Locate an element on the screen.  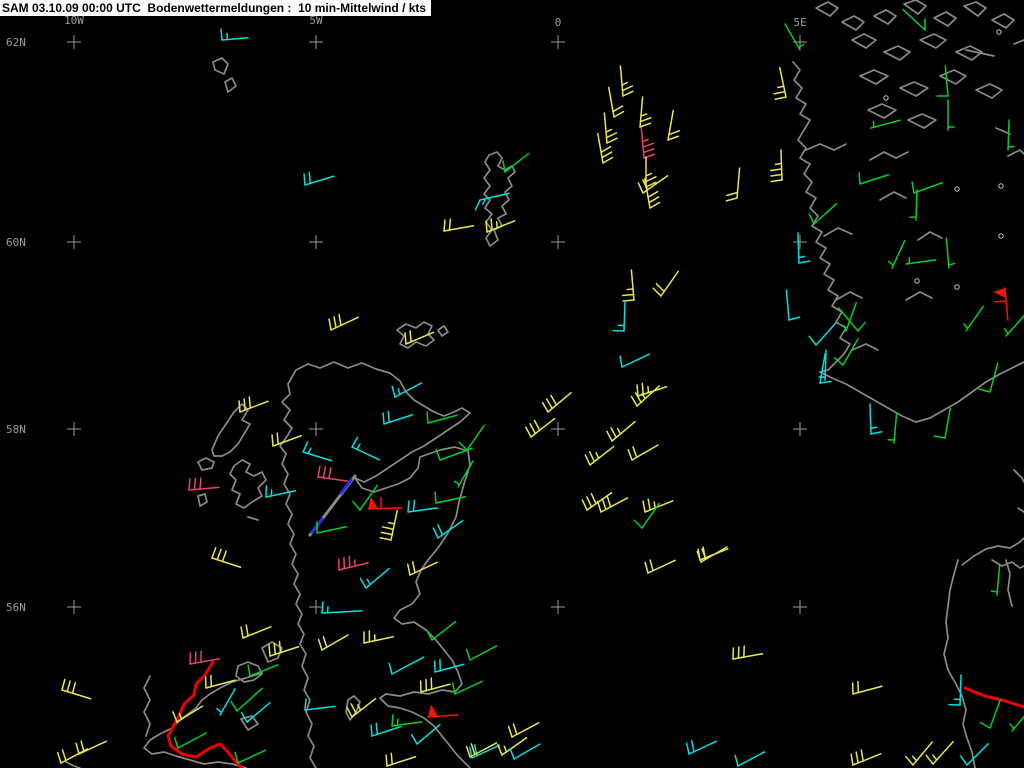
latitude-label: 62N is located at coordinates (16, 42).